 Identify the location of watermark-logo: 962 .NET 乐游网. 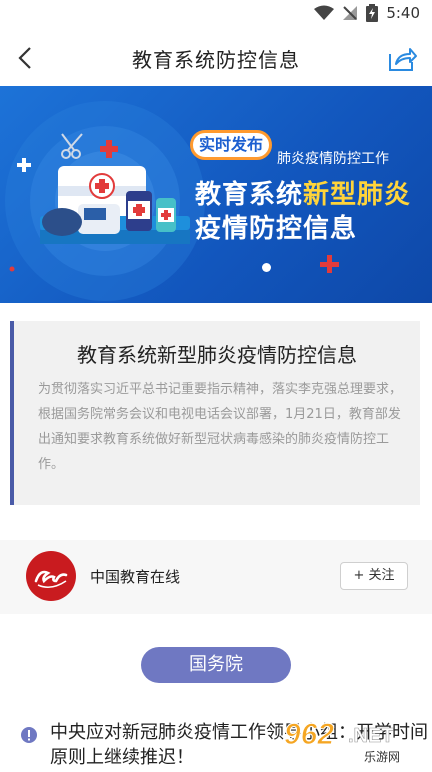
(349, 740).